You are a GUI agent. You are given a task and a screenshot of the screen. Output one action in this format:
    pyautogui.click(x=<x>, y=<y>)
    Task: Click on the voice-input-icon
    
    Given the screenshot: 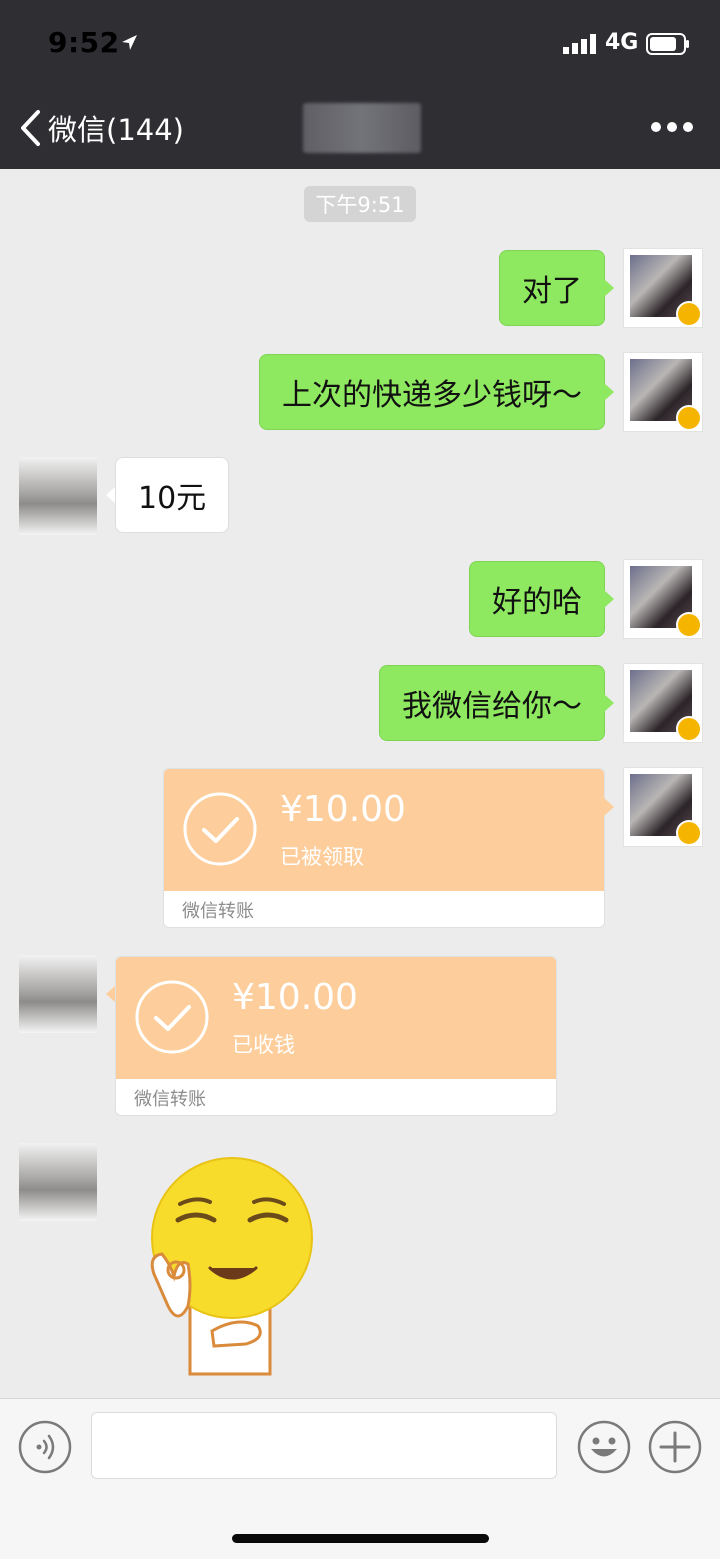 What is the action you would take?
    pyautogui.click(x=45, y=1447)
    